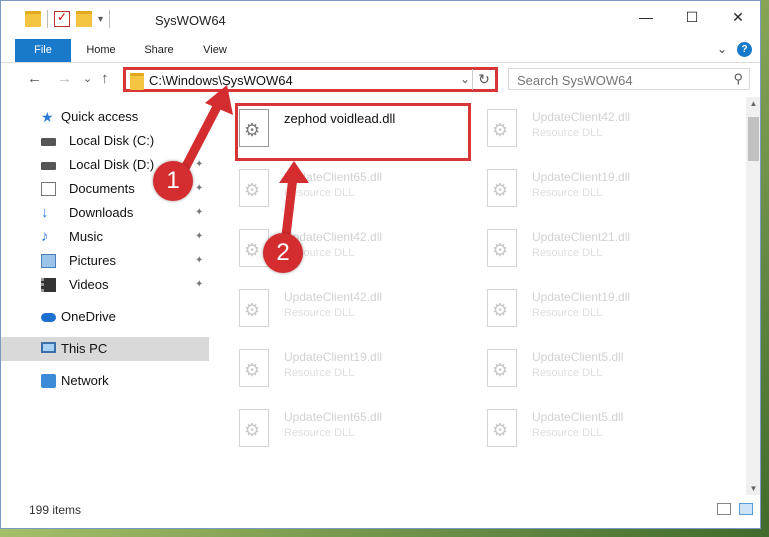  What do you see at coordinates (47, 117) in the screenshot?
I see `star-icon: ★` at bounding box center [47, 117].